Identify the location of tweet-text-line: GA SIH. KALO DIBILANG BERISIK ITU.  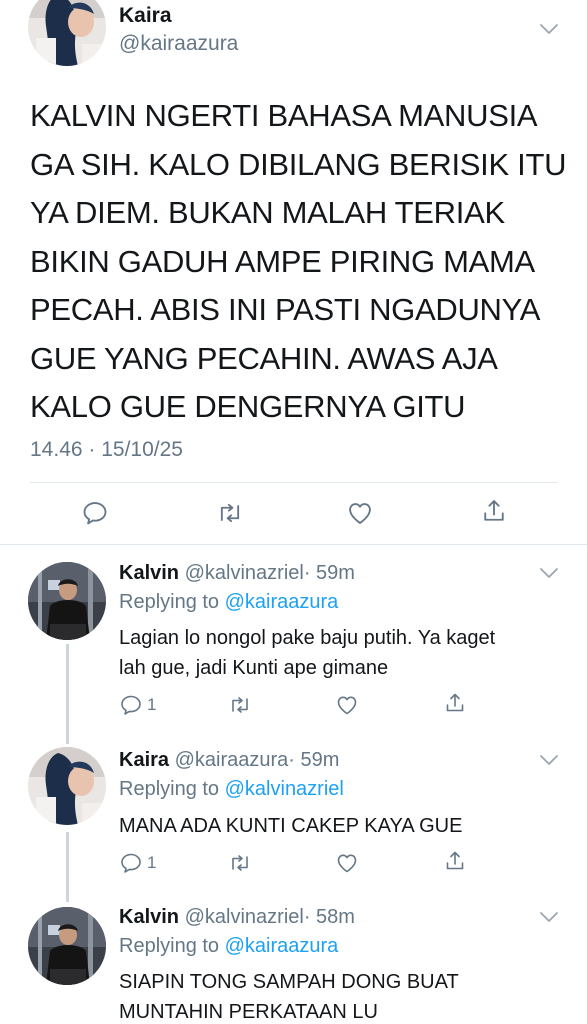
(298, 164).